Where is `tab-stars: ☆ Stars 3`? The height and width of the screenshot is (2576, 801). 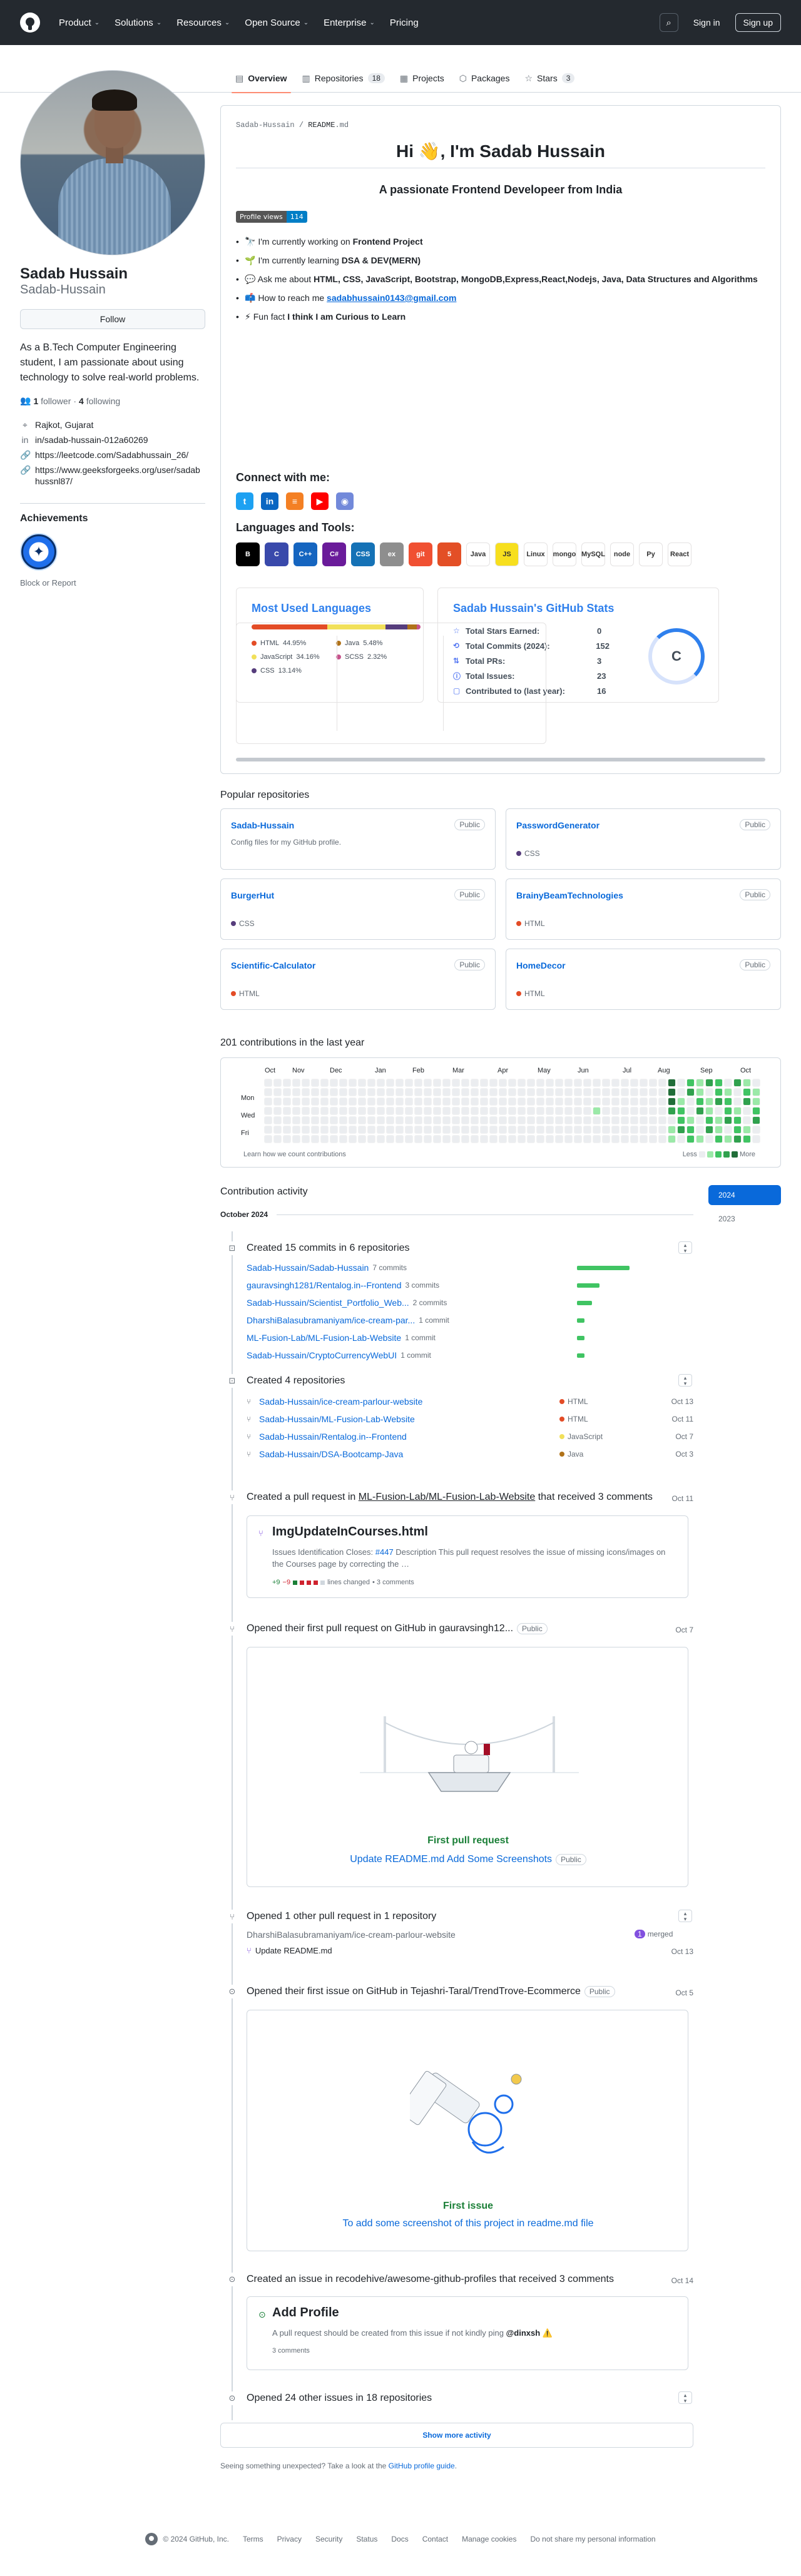 tab-stars: ☆ Stars 3 is located at coordinates (549, 78).